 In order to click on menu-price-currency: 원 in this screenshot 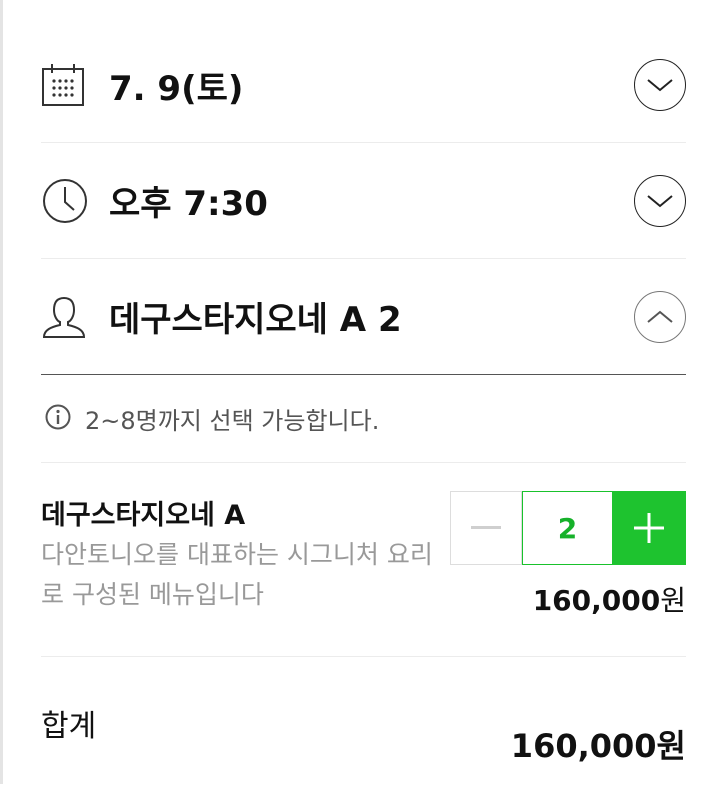, I will do `click(673, 600)`.